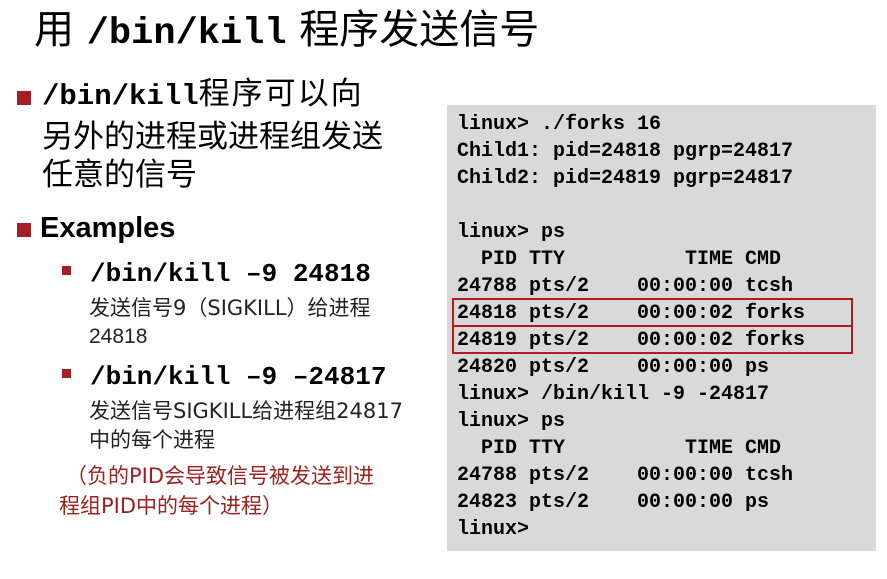 The height and width of the screenshot is (579, 887). Describe the element at coordinates (613, 502) in the screenshot. I see `terminal-line: 24823 pts/2 00:00:00 ps` at that location.